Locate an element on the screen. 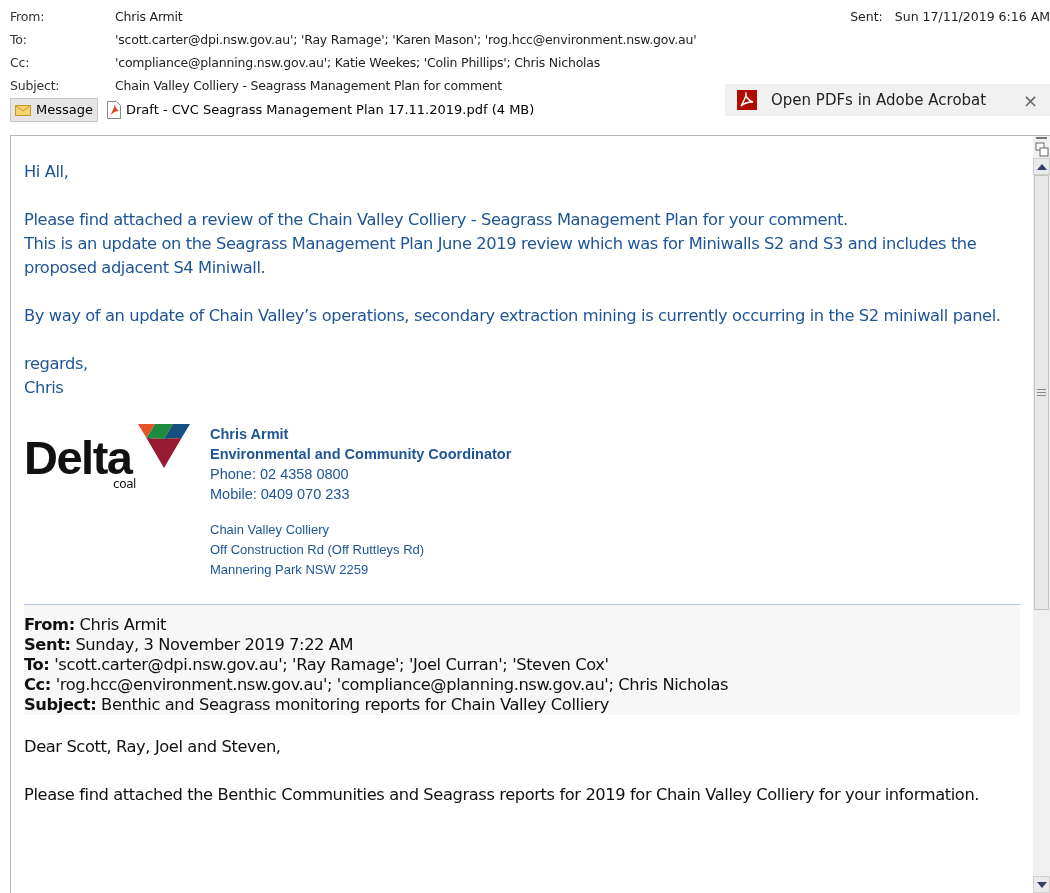 The height and width of the screenshot is (893, 1050). scroll-thumb is located at coordinates (1041, 392).